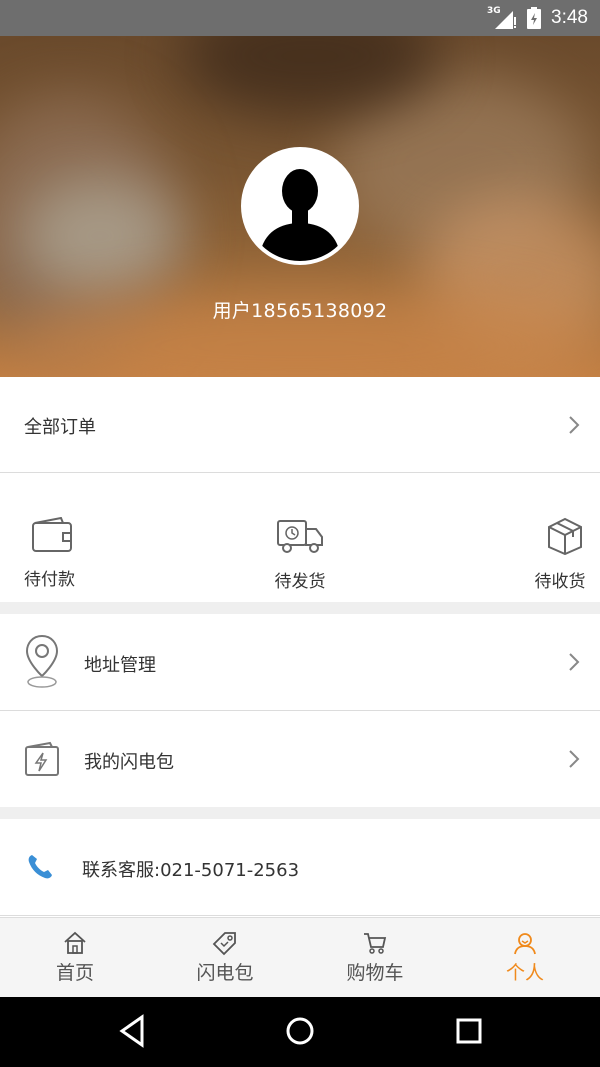 The width and height of the screenshot is (600, 1067). What do you see at coordinates (525, 944) in the screenshot?
I see `profile-icon` at bounding box center [525, 944].